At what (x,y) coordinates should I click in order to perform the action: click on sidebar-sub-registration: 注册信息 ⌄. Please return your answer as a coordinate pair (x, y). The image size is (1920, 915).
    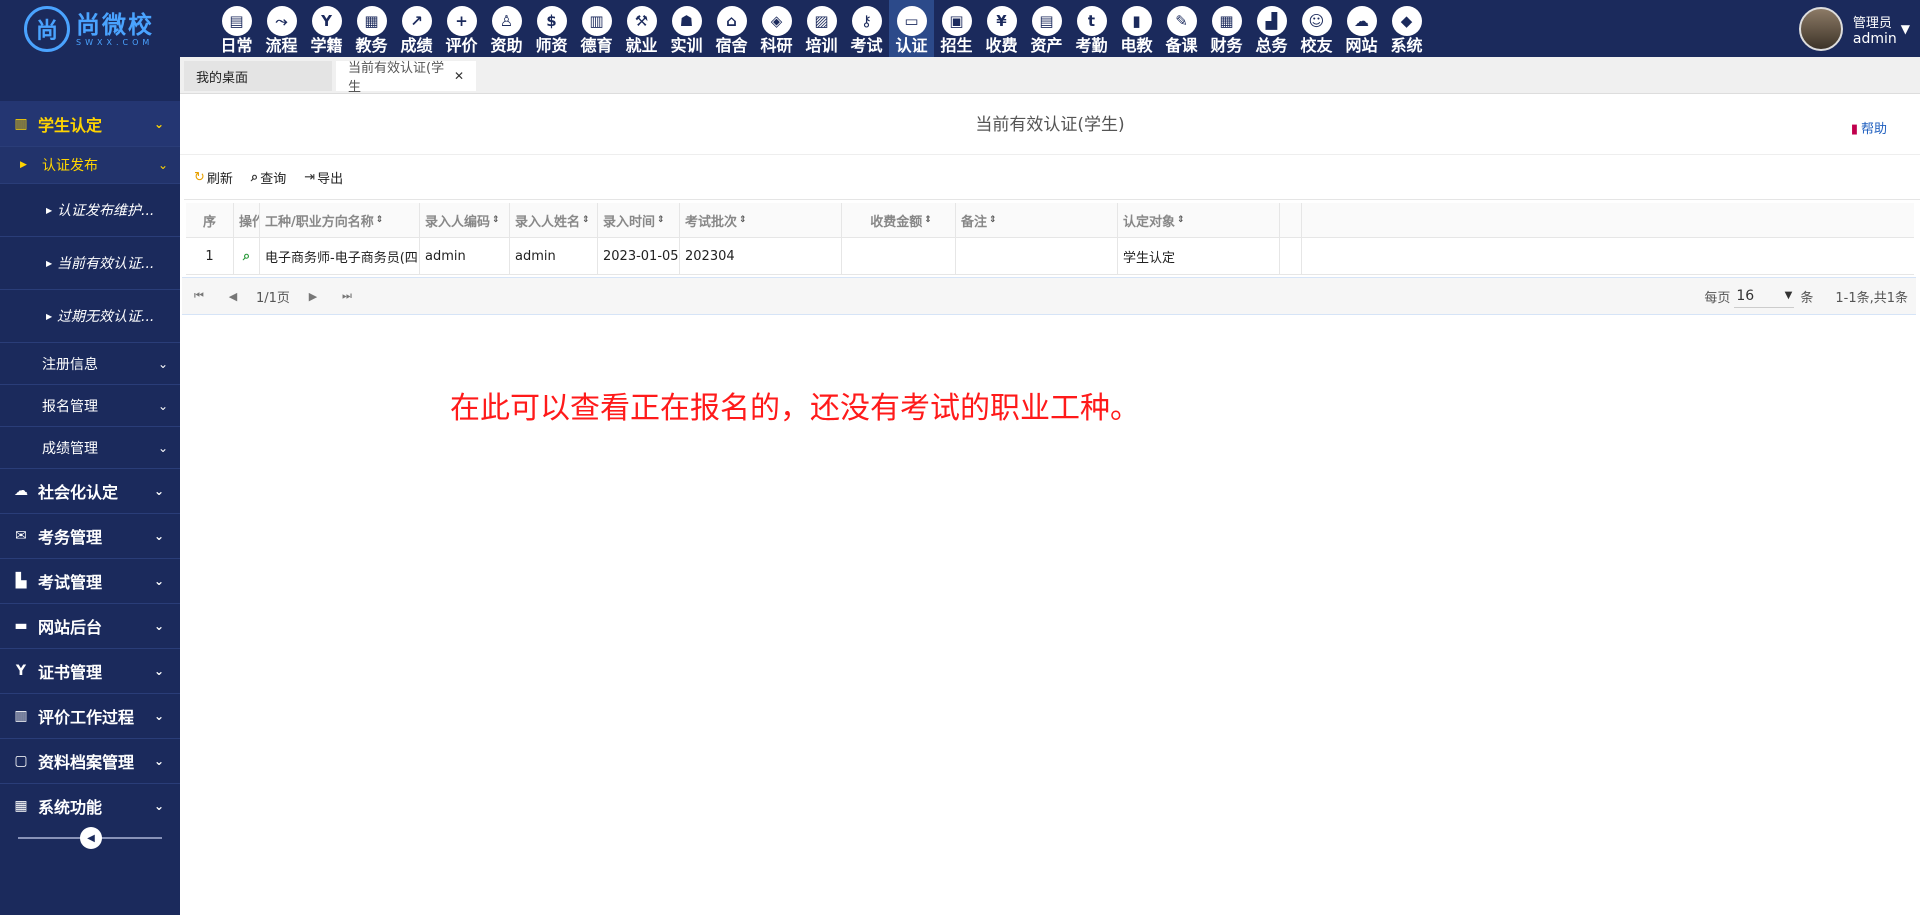
    Looking at the image, I should click on (90, 363).